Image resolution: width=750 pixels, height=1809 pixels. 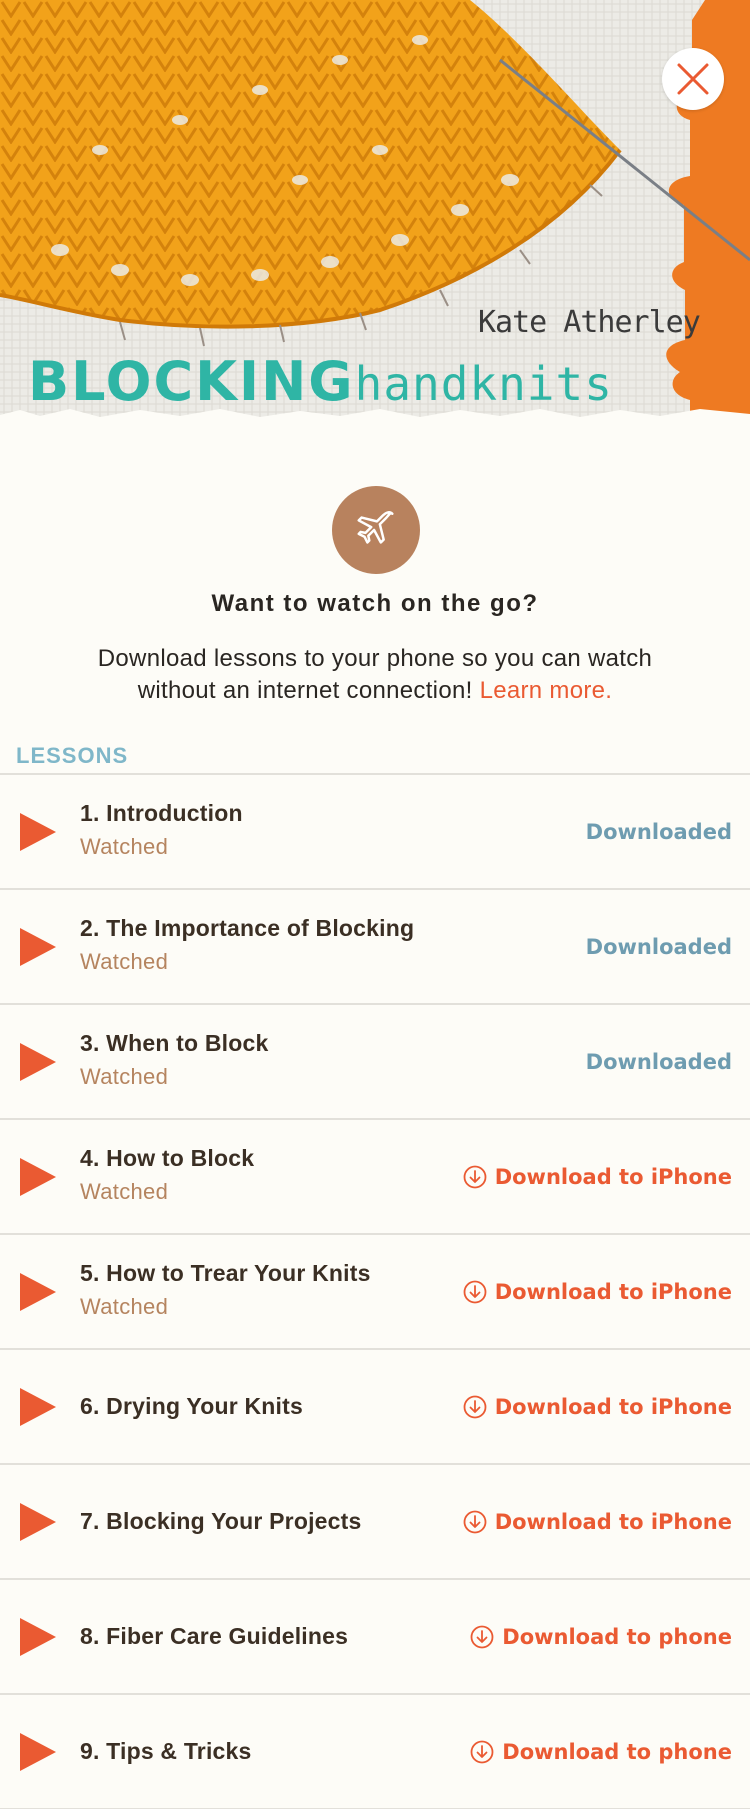 What do you see at coordinates (375, 1177) in the screenshot?
I see `lesson-row: 4. How to Block Watched Download to iPhone` at bounding box center [375, 1177].